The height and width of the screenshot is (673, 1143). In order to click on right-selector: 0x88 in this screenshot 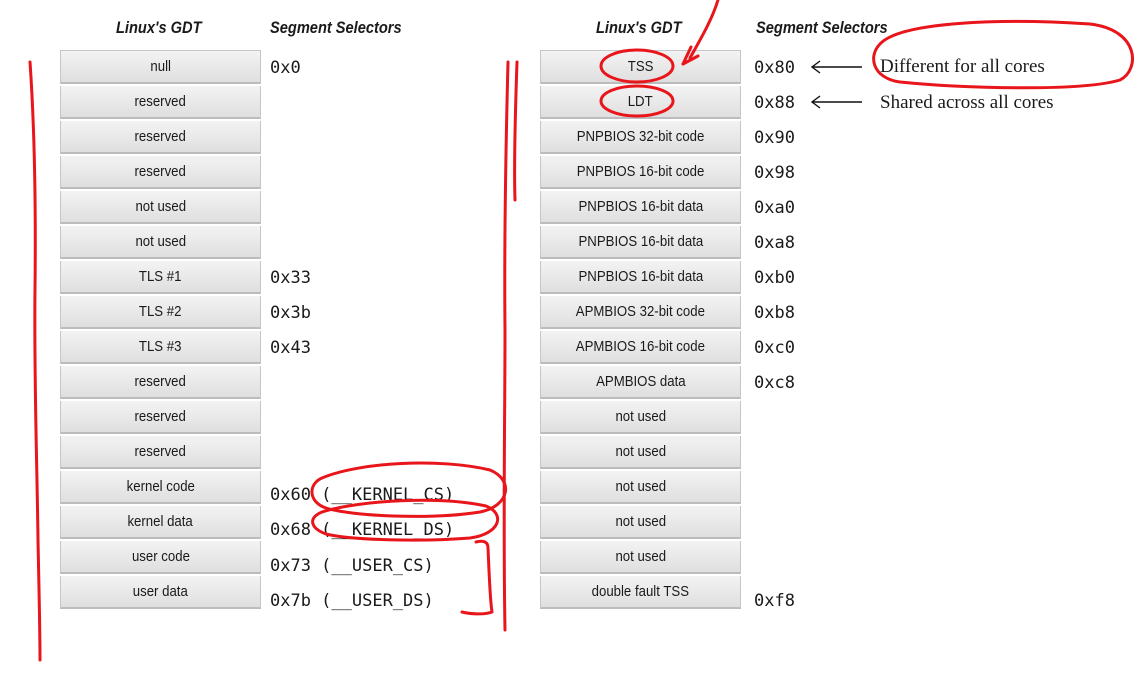, I will do `click(774, 102)`.